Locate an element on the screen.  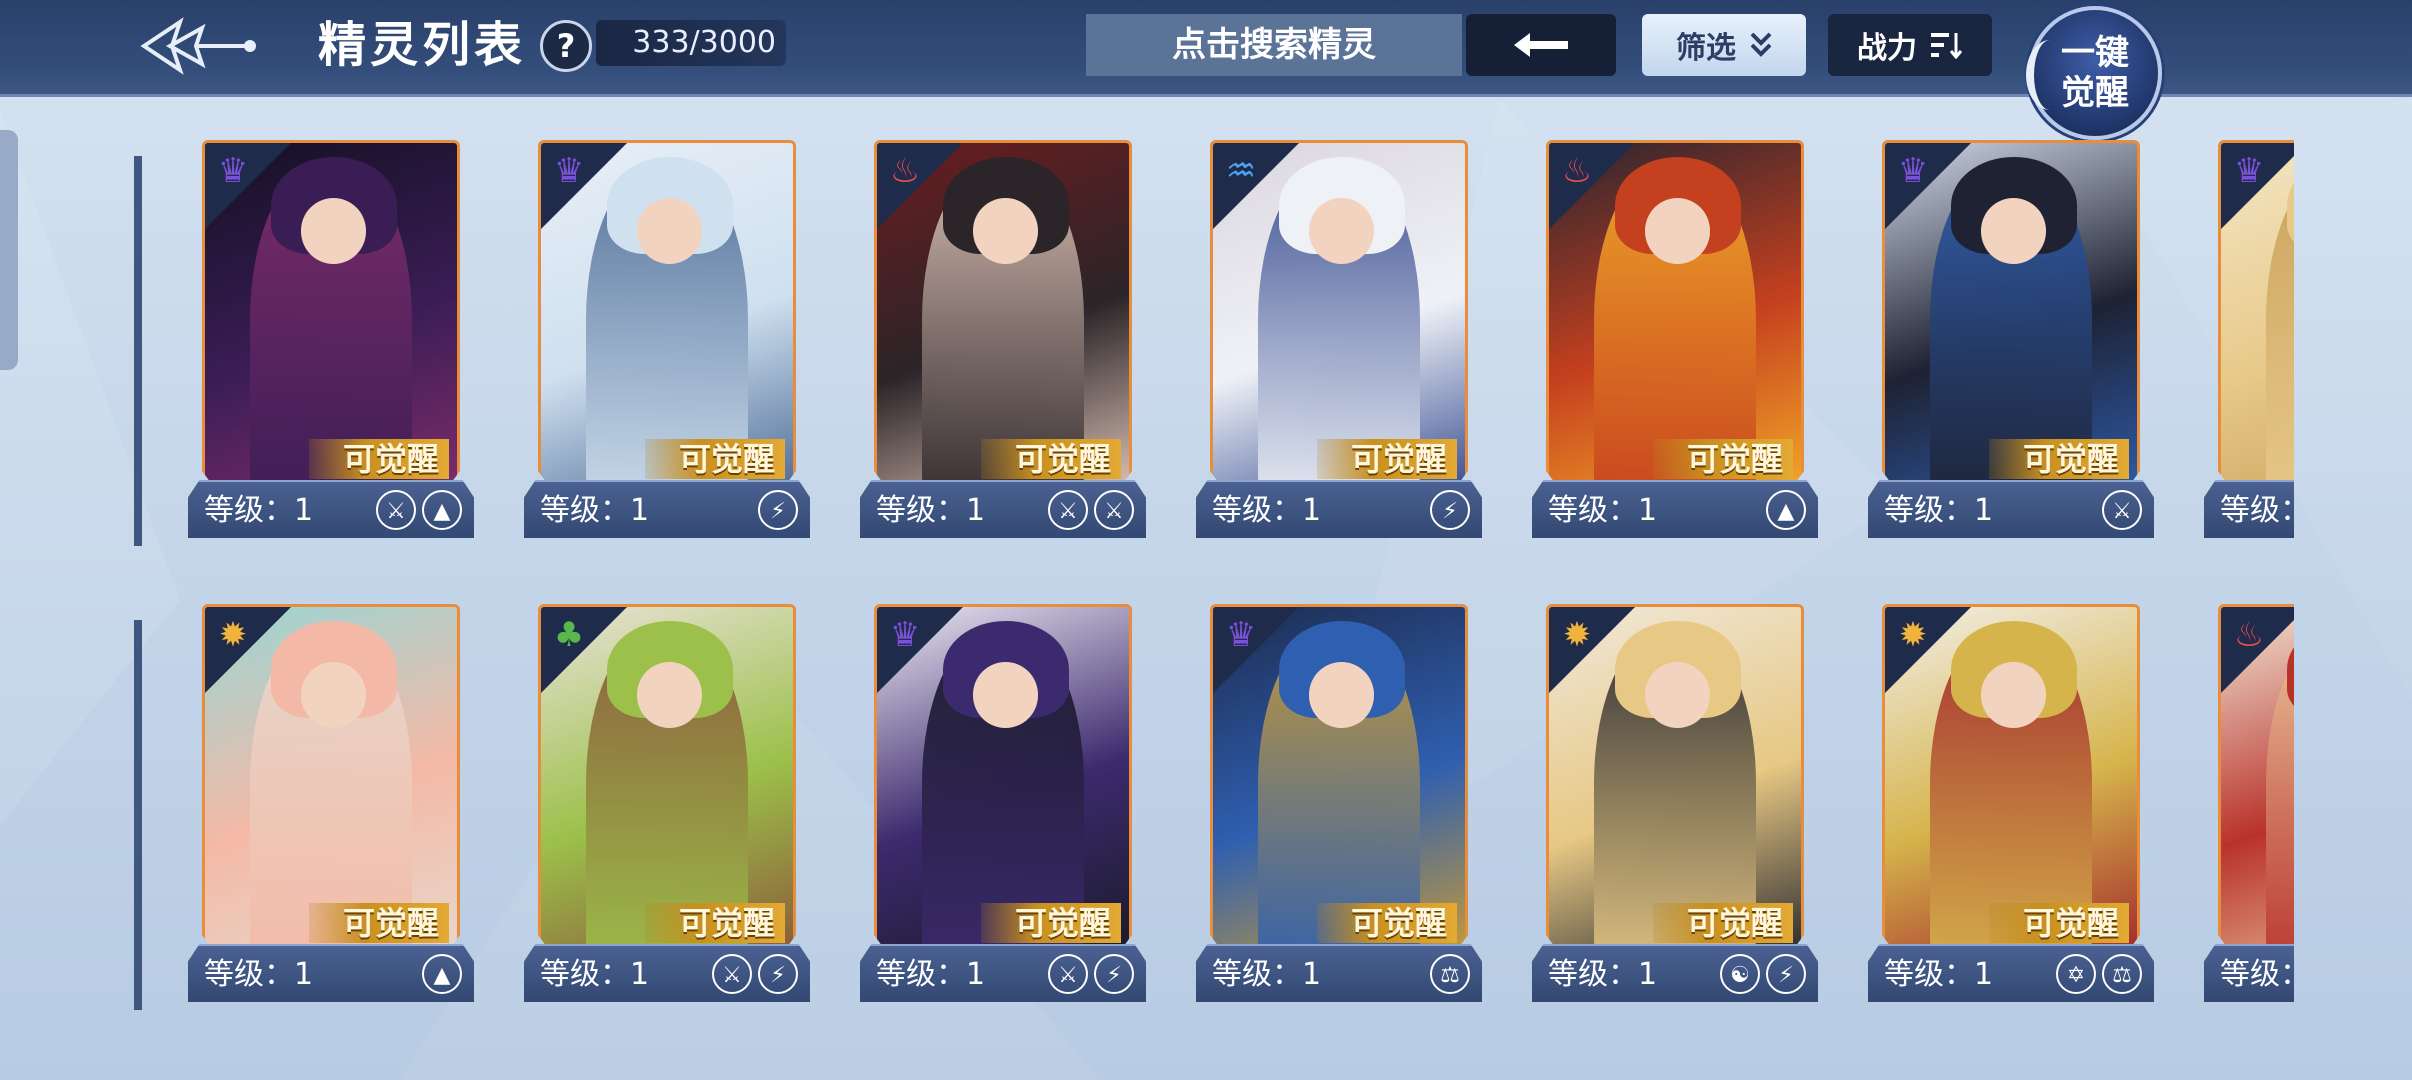
spirit-card: ♨ 等级：1 is located at coordinates (2249, 809).